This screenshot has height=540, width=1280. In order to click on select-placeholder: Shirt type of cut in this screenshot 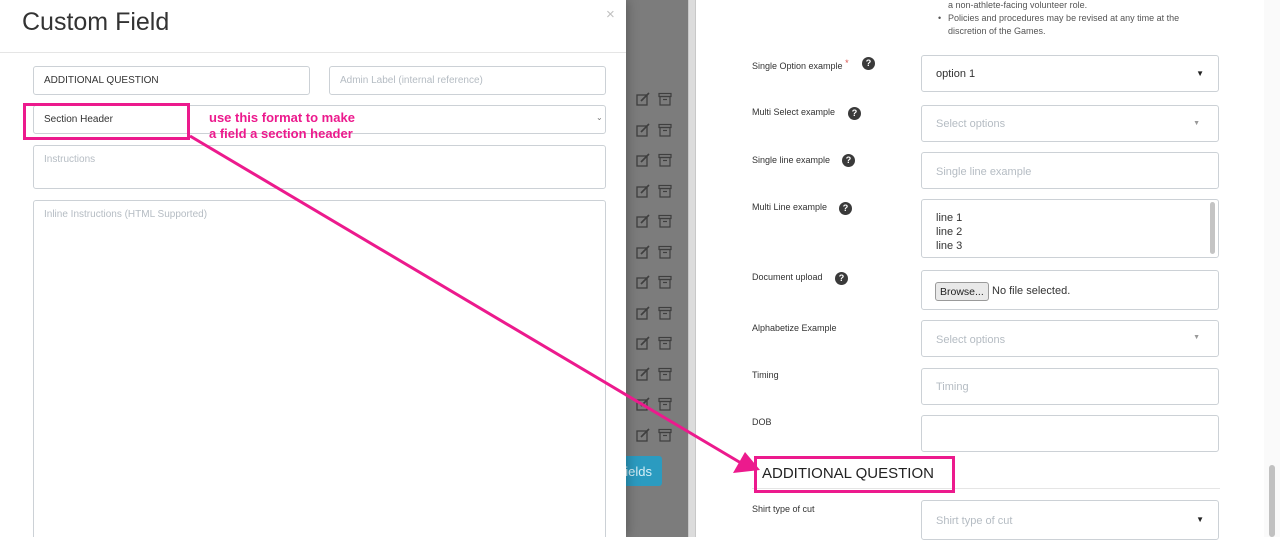, I will do `click(974, 521)`.